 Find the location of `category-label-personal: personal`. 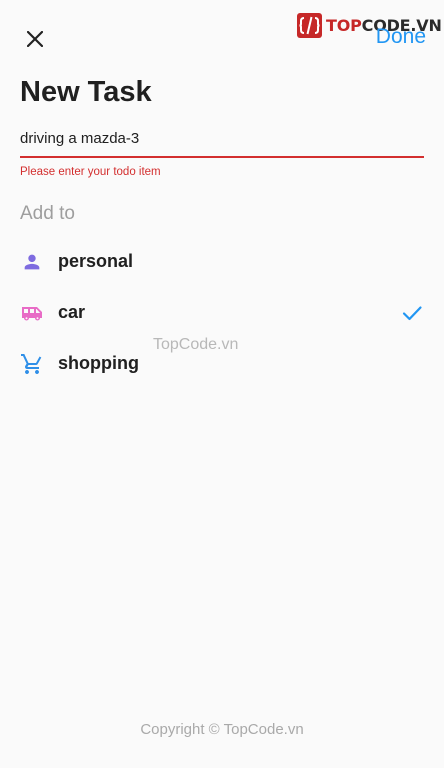

category-label-personal: personal is located at coordinates (96, 261).